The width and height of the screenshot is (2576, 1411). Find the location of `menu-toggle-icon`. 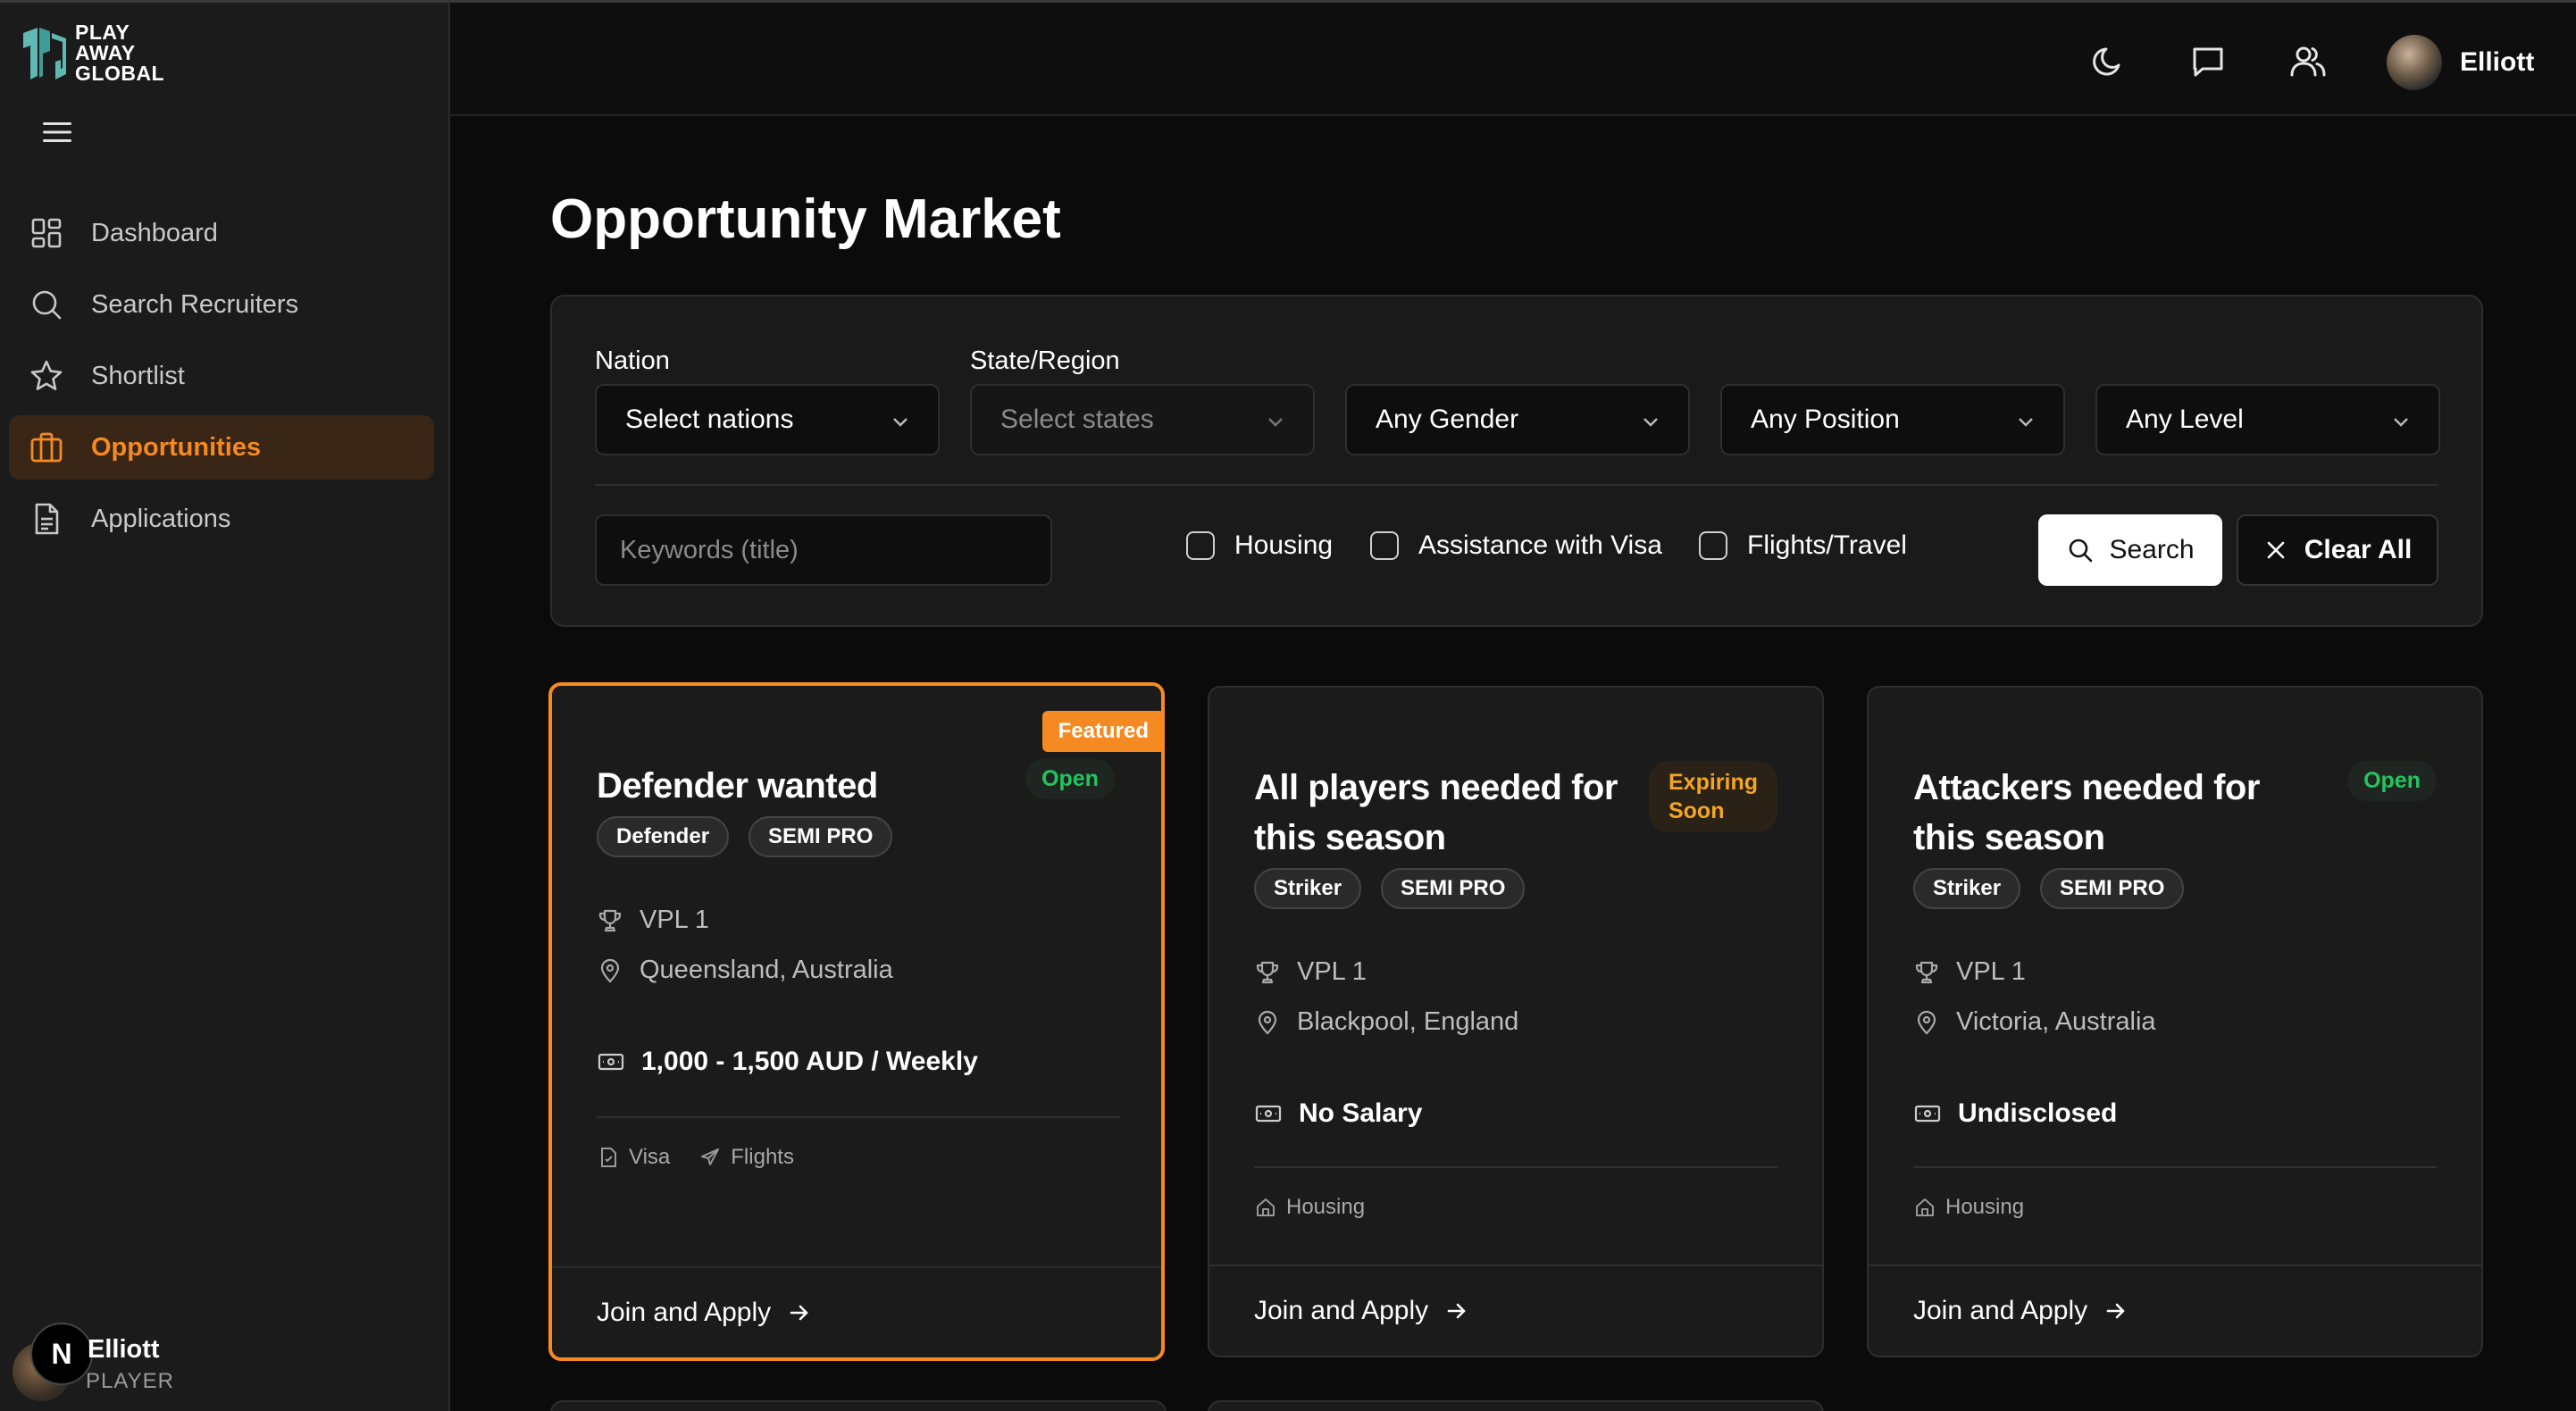

menu-toggle-icon is located at coordinates (57, 132).